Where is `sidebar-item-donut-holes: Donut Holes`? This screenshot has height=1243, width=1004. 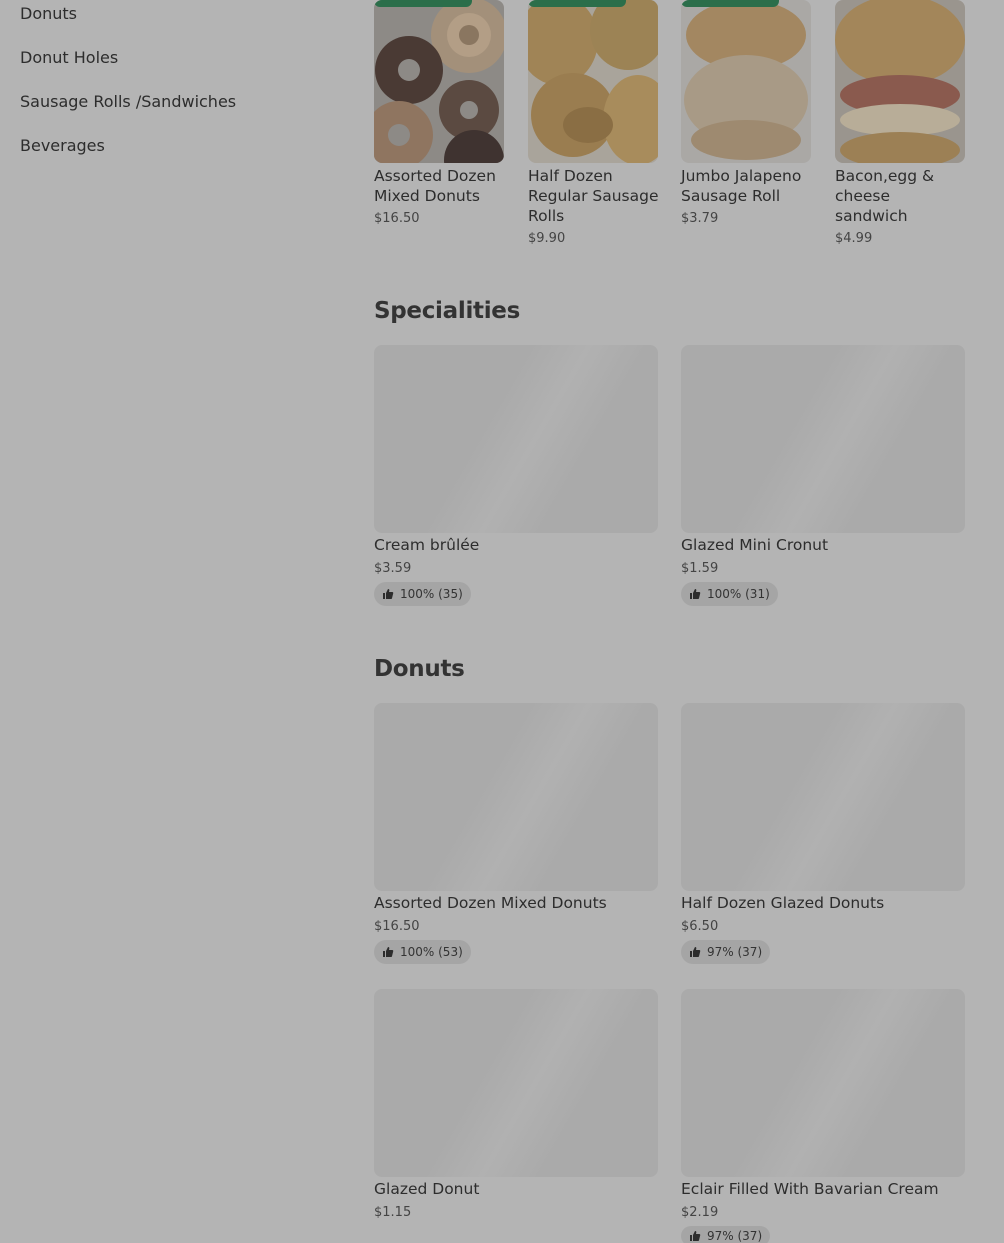 sidebar-item-donut-holes: Donut Holes is located at coordinates (69, 57).